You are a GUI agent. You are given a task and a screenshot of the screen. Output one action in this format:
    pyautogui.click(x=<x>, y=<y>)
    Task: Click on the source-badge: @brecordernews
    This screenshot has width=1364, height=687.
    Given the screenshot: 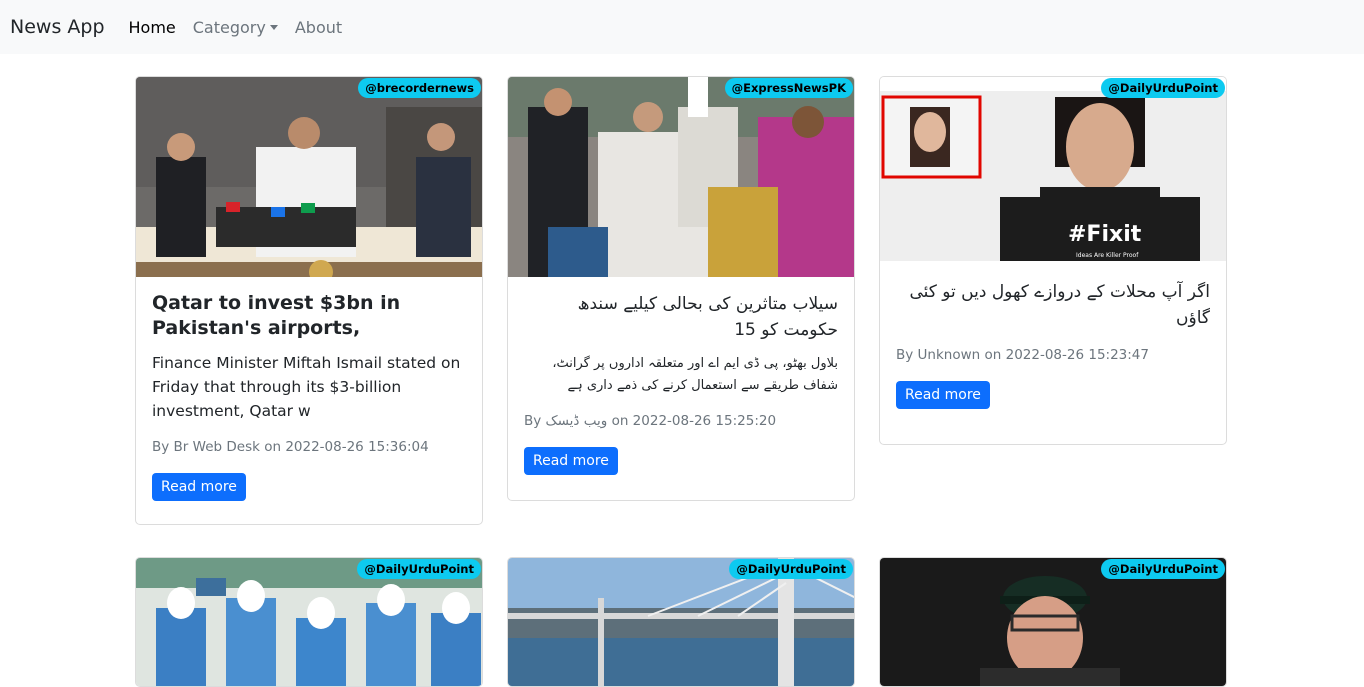 What is the action you would take?
    pyautogui.click(x=419, y=88)
    